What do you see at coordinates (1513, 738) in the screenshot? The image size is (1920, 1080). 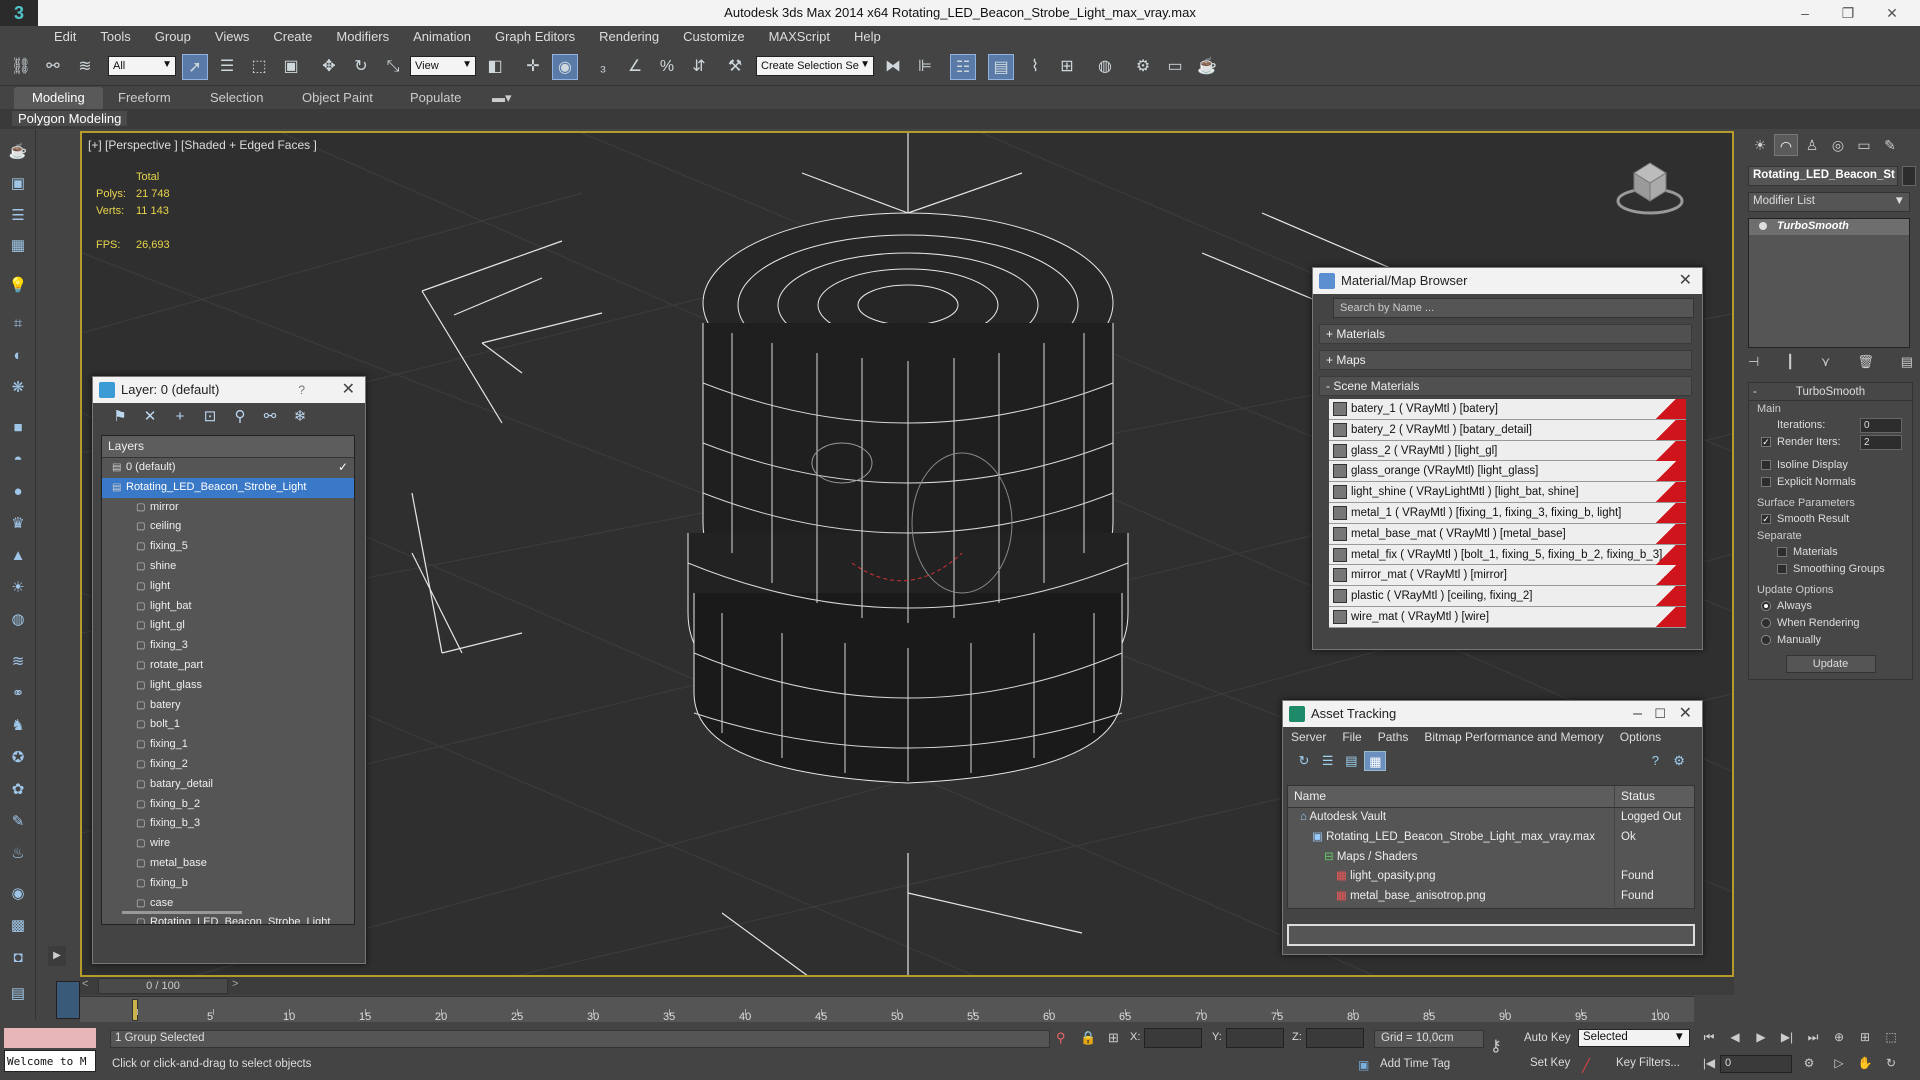 I see `asset-menu-bitmap: Bitmap Performance and Memory` at bounding box center [1513, 738].